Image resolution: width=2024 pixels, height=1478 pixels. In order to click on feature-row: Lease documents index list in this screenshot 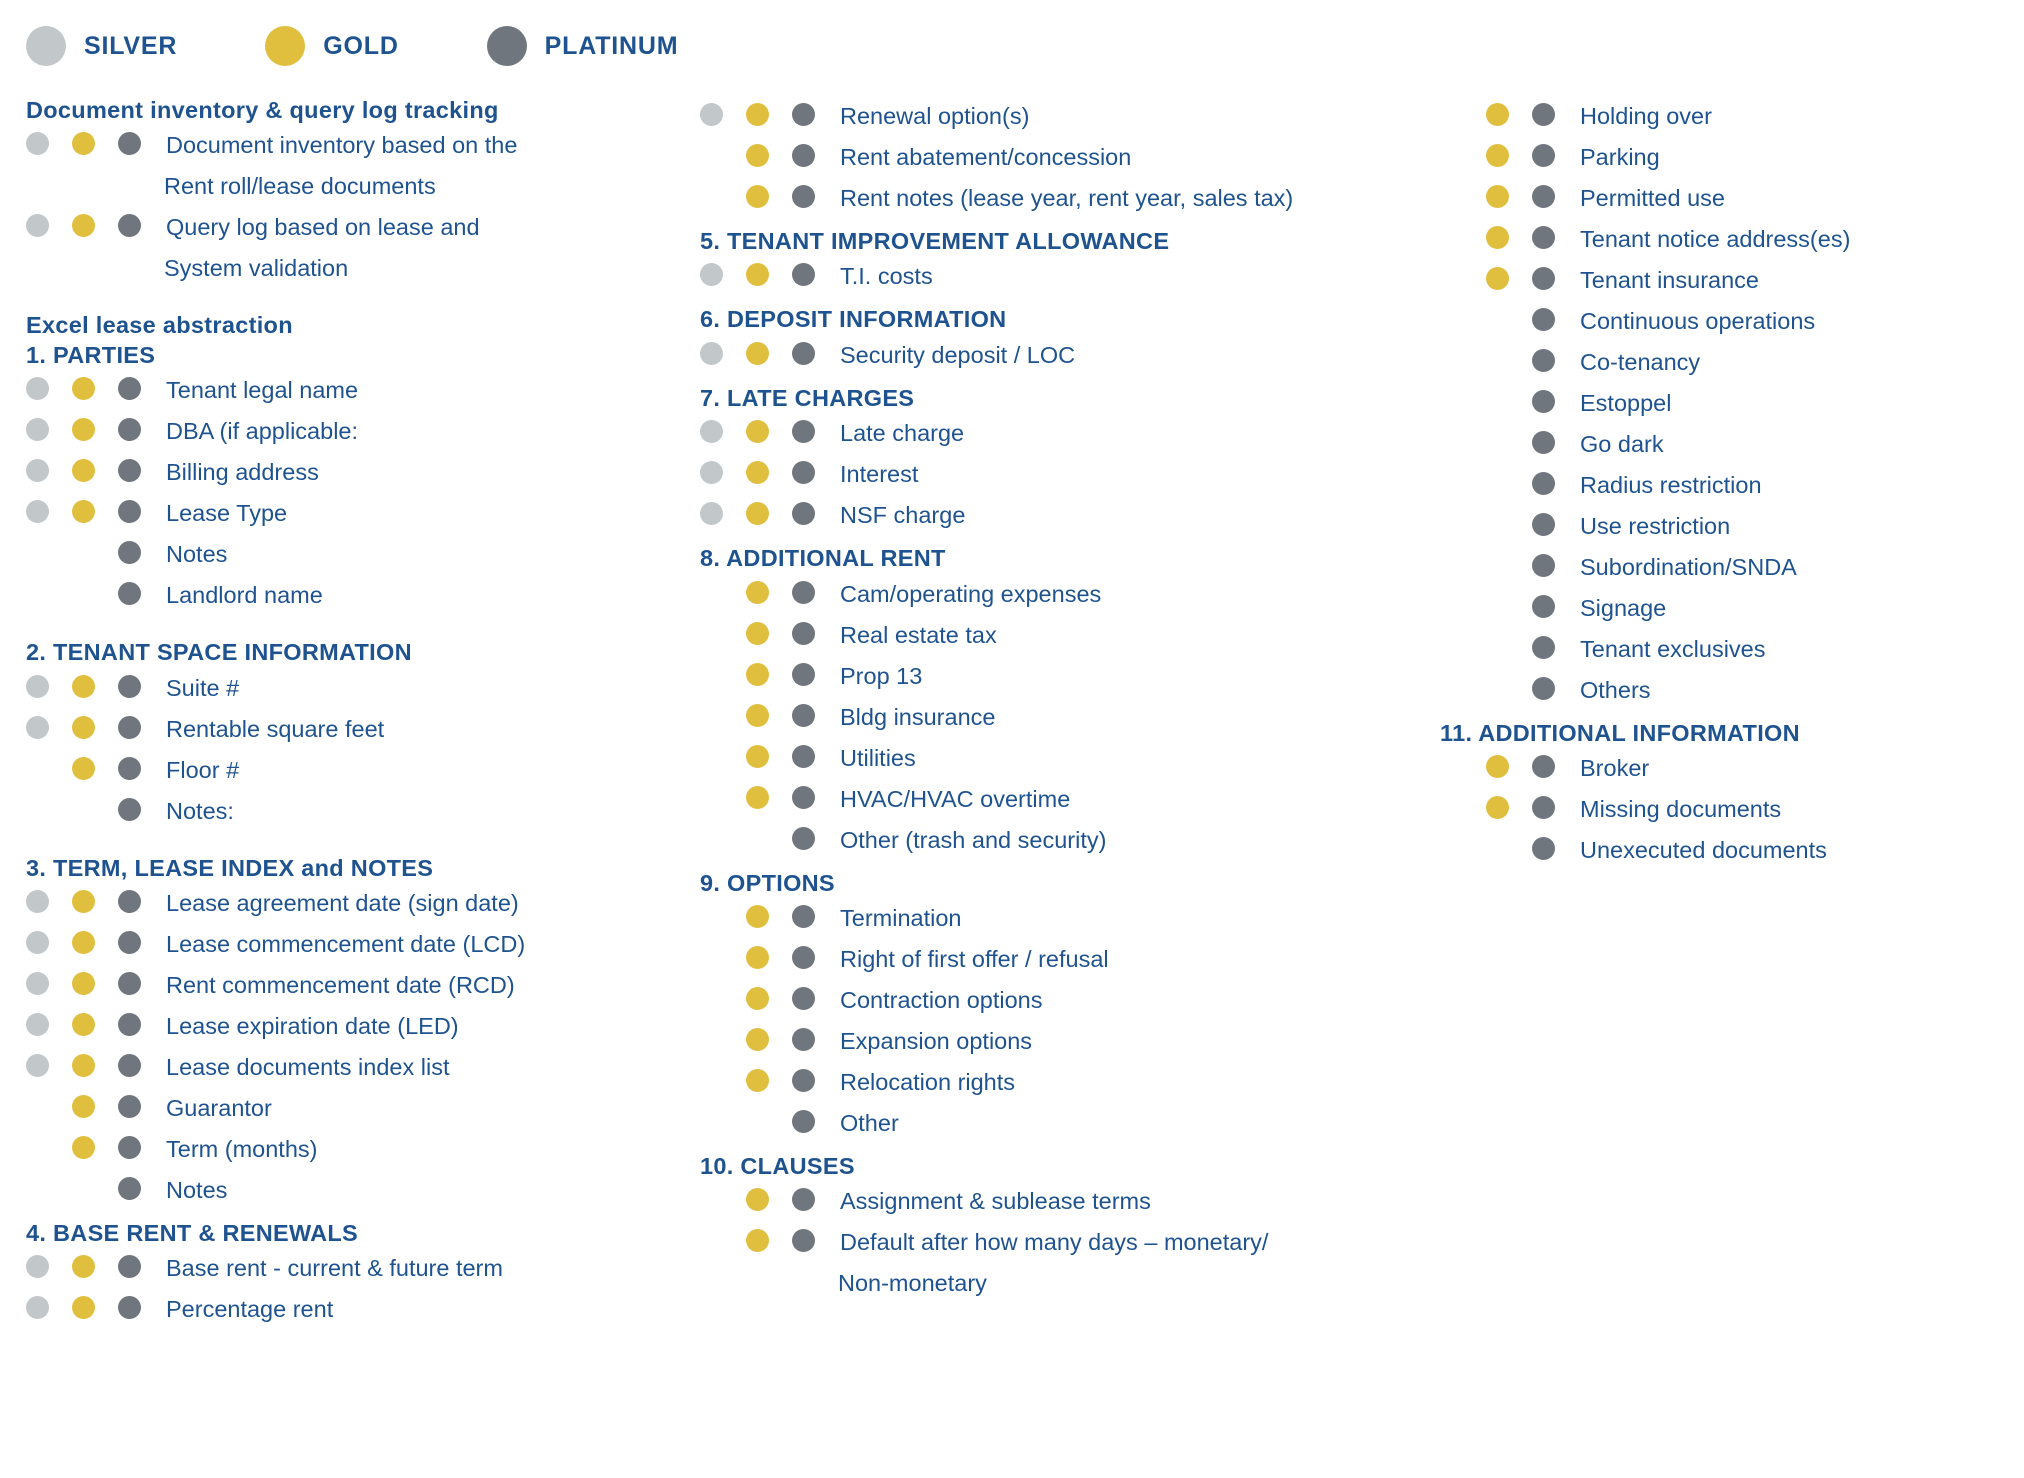, I will do `click(336, 1067)`.